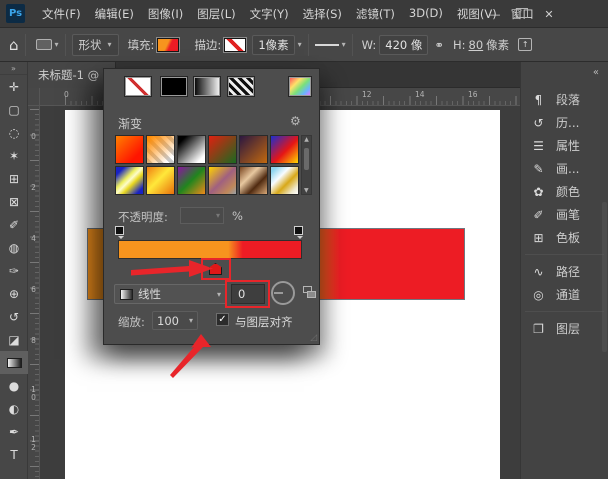 The width and height of the screenshot is (608, 479). Describe the element at coordinates (14, 385) in the screenshot. I see `blur-tool: ●` at that location.